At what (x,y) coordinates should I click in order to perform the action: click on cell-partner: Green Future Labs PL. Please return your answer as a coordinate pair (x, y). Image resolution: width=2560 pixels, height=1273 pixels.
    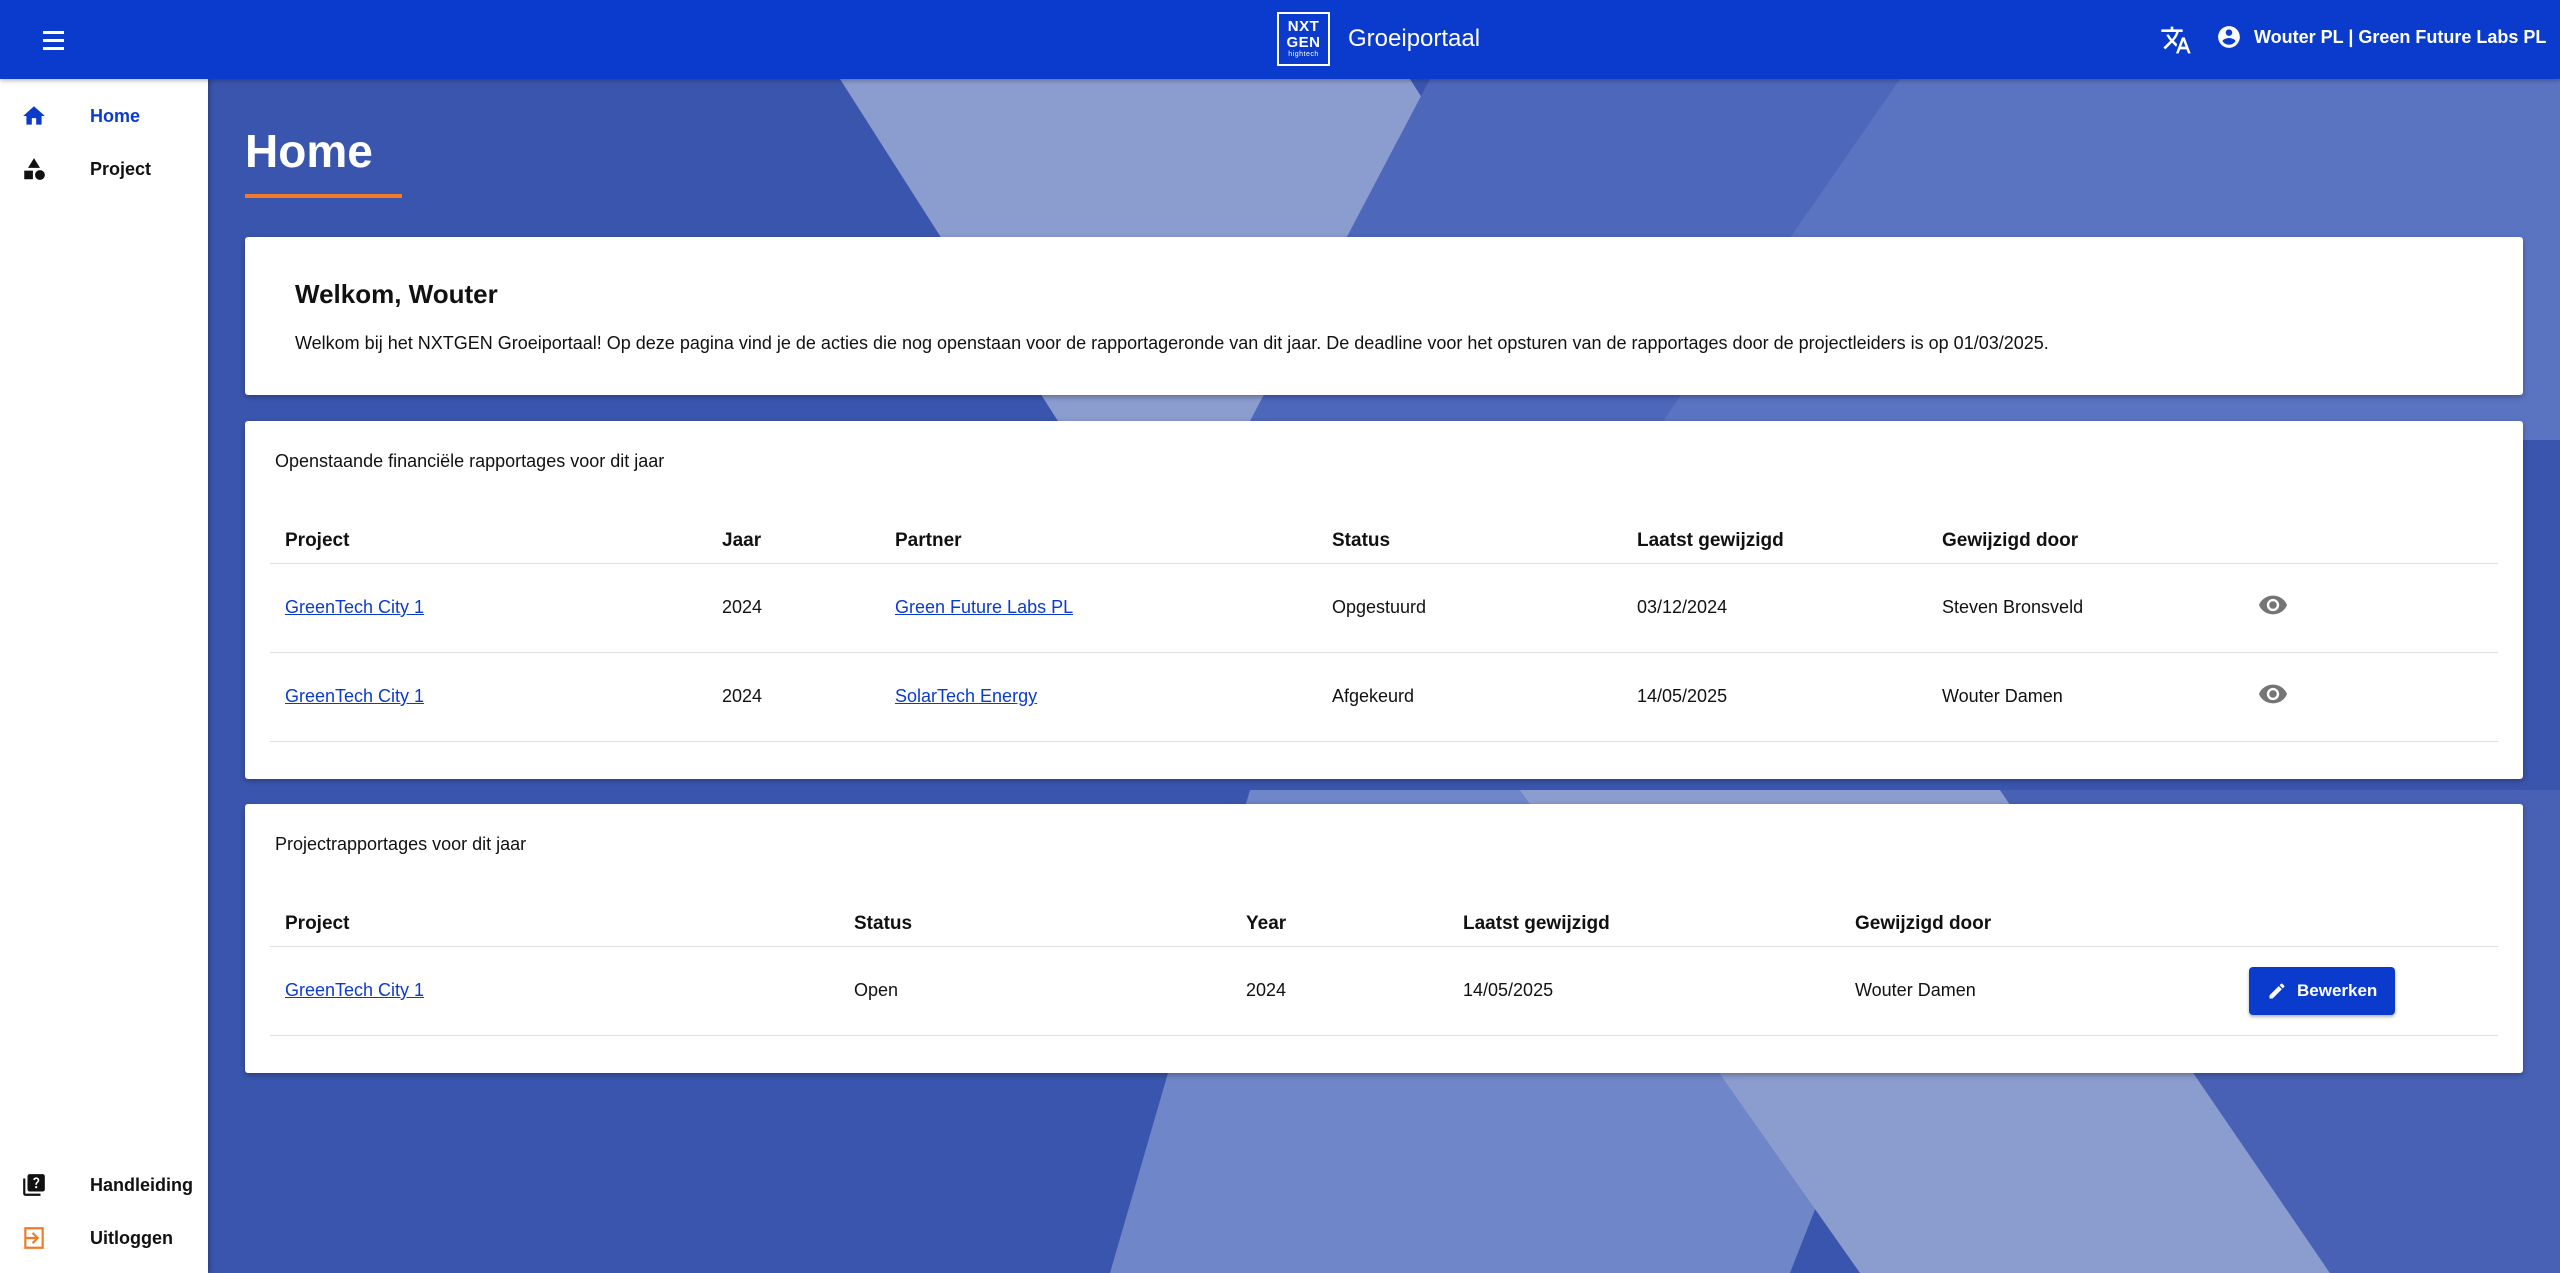
    Looking at the image, I should click on (1098, 608).